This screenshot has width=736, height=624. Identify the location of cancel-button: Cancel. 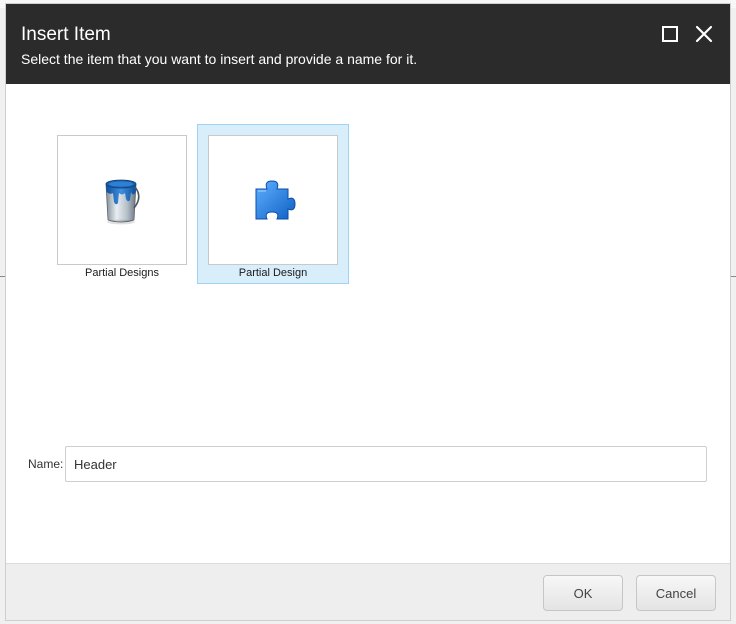
(676, 593).